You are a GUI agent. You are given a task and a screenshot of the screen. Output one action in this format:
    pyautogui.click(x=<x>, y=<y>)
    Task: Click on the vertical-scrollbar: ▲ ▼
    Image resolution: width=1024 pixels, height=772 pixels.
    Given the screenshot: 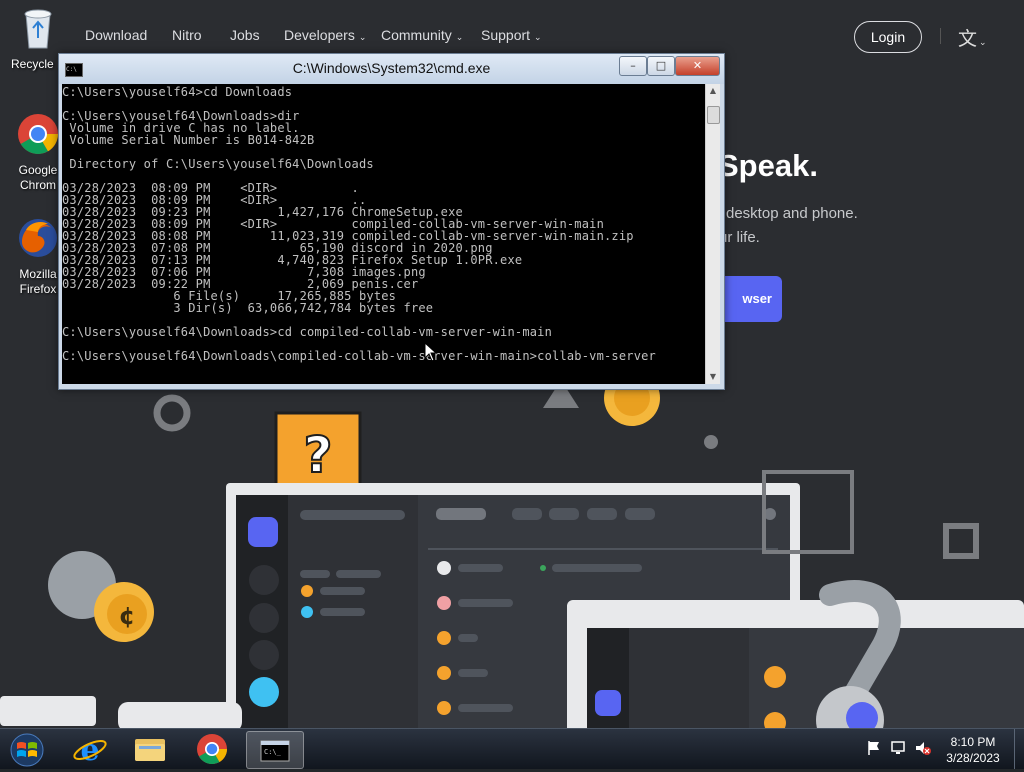 What is the action you would take?
    pyautogui.click(x=712, y=234)
    